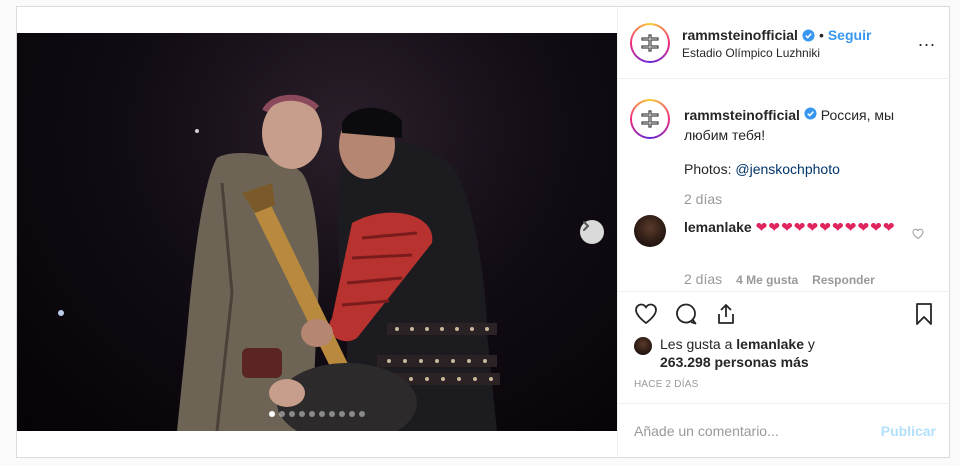 Image resolution: width=960 pixels, height=466 pixels. I want to click on likes-suffix: y, so click(809, 344).